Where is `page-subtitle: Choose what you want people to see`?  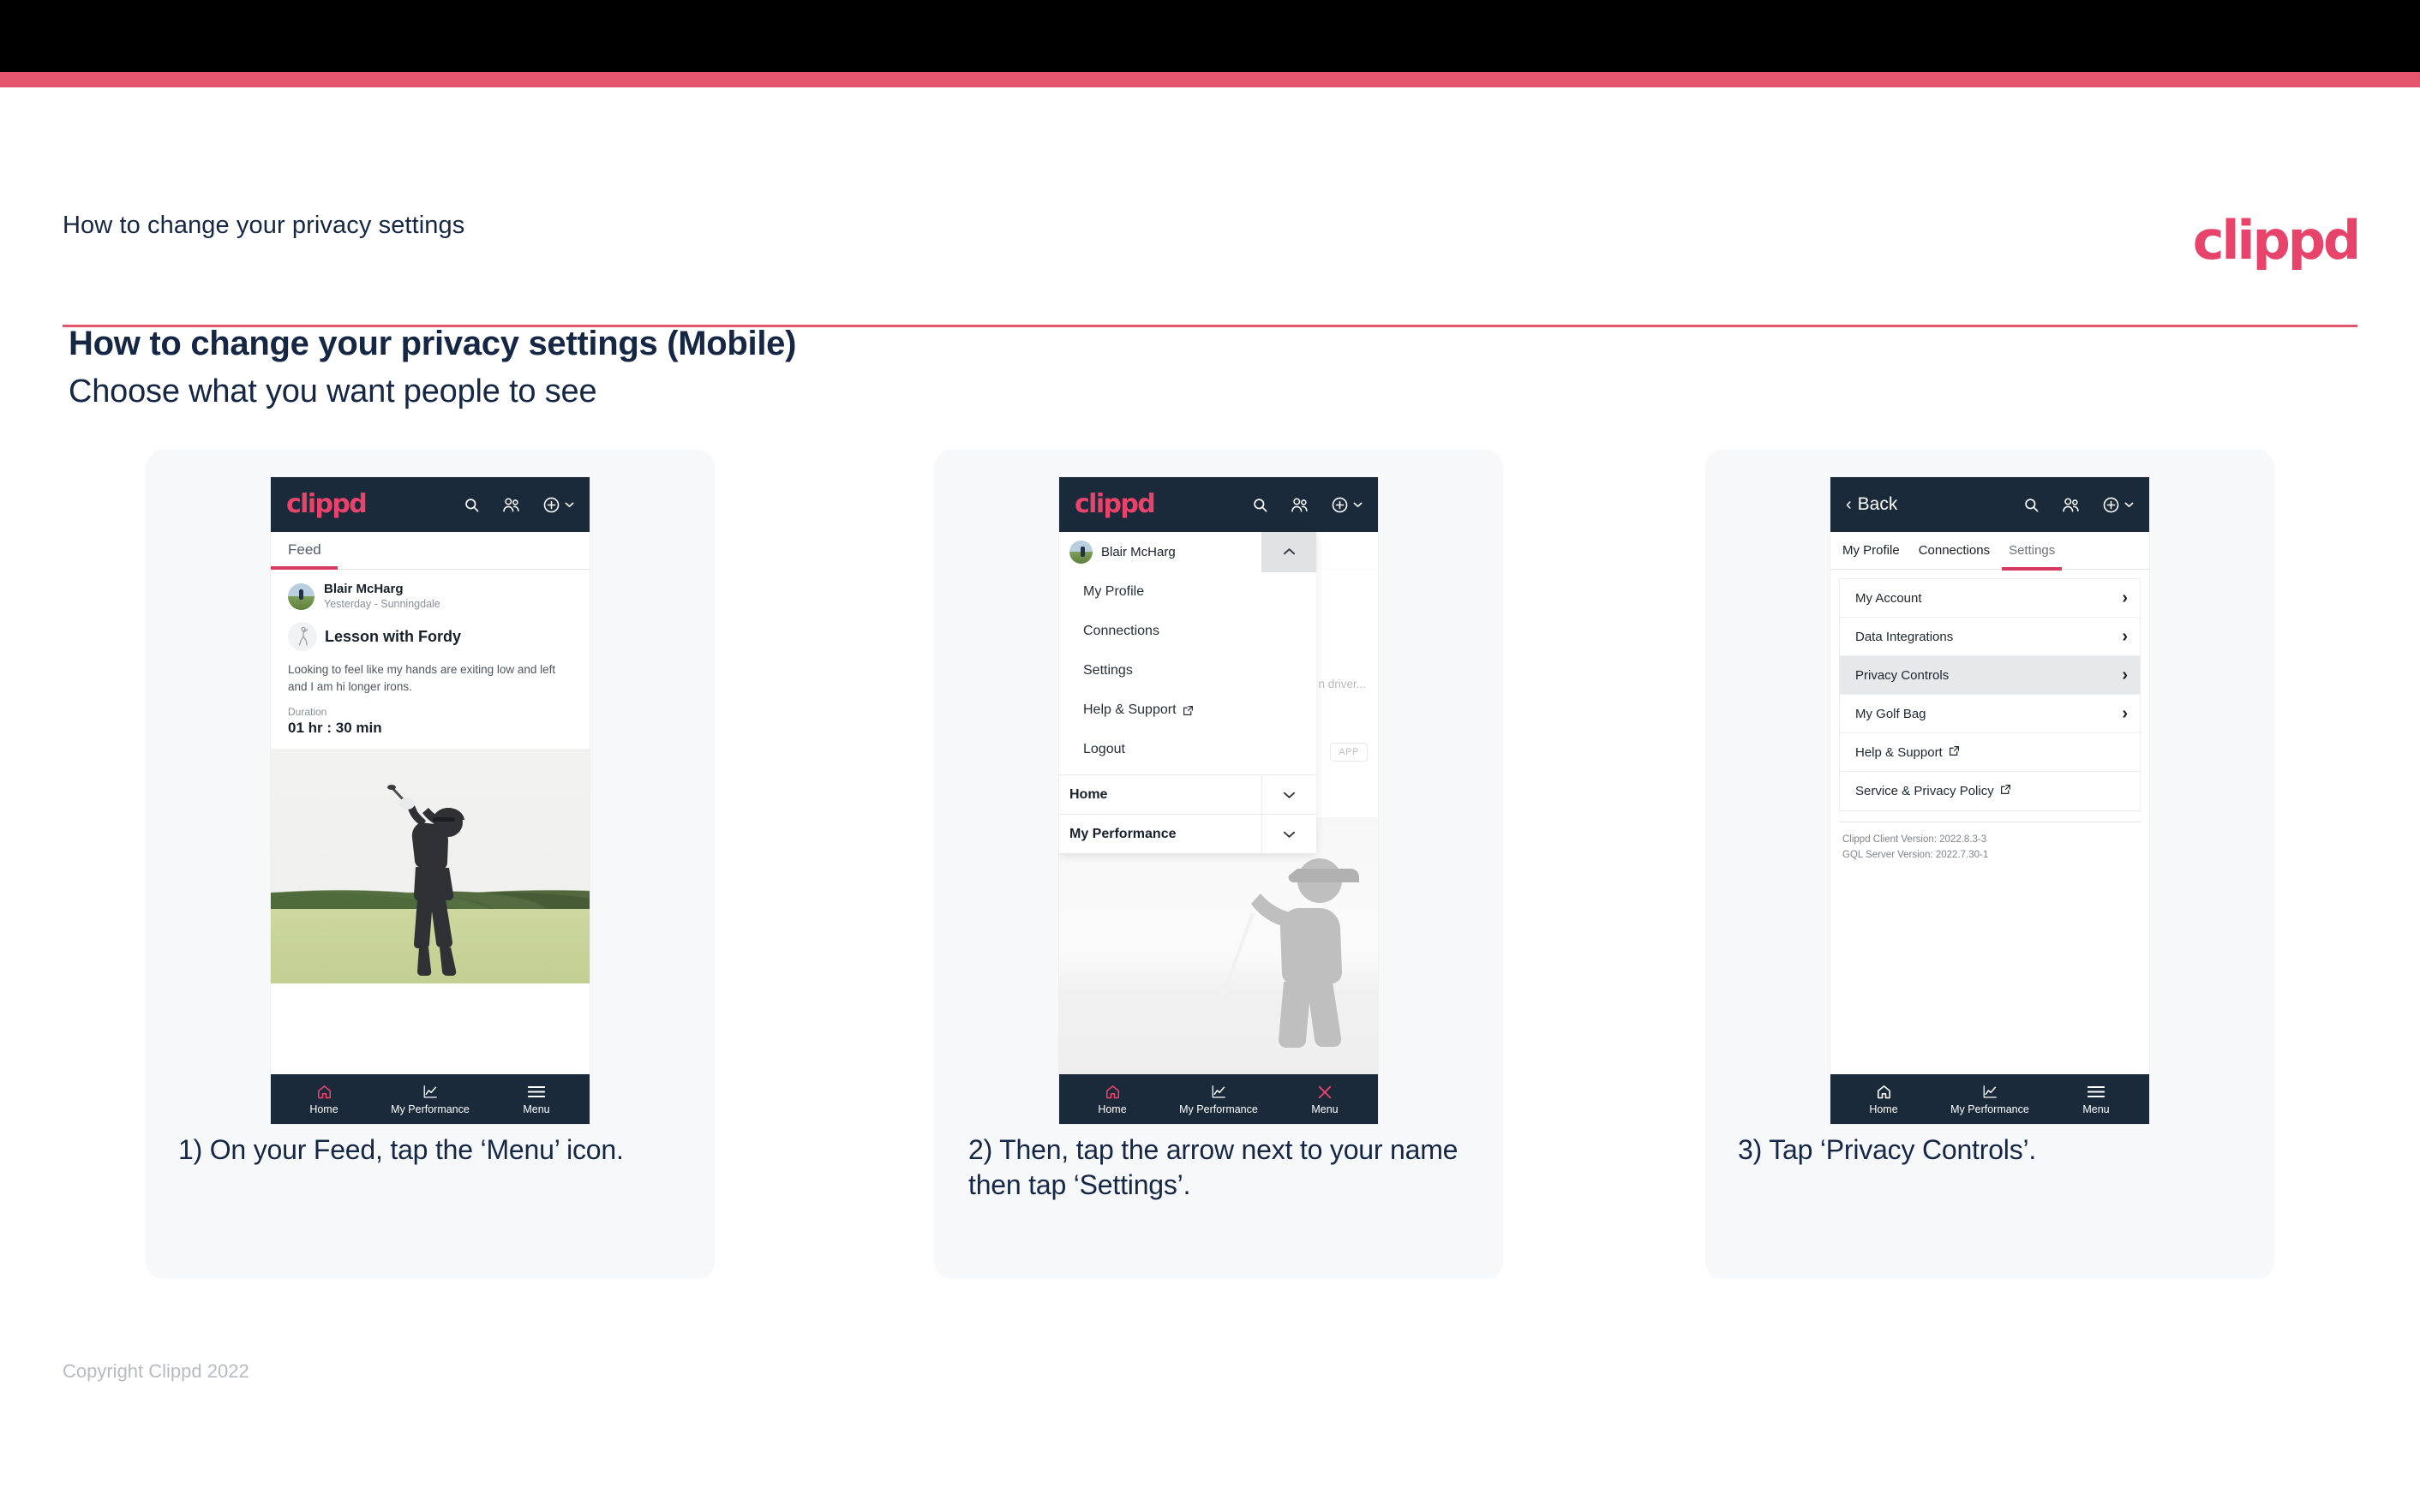
page-subtitle: Choose what you want people to see is located at coordinates (333, 391).